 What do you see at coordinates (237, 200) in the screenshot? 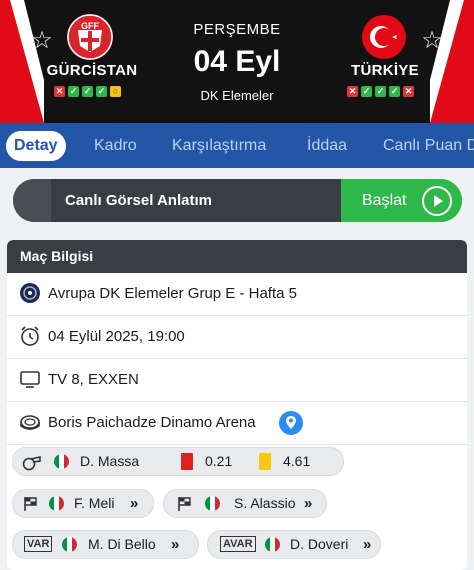
I see `live-commentary-bar: Canlı Görsel Anlatım Başlat` at bounding box center [237, 200].